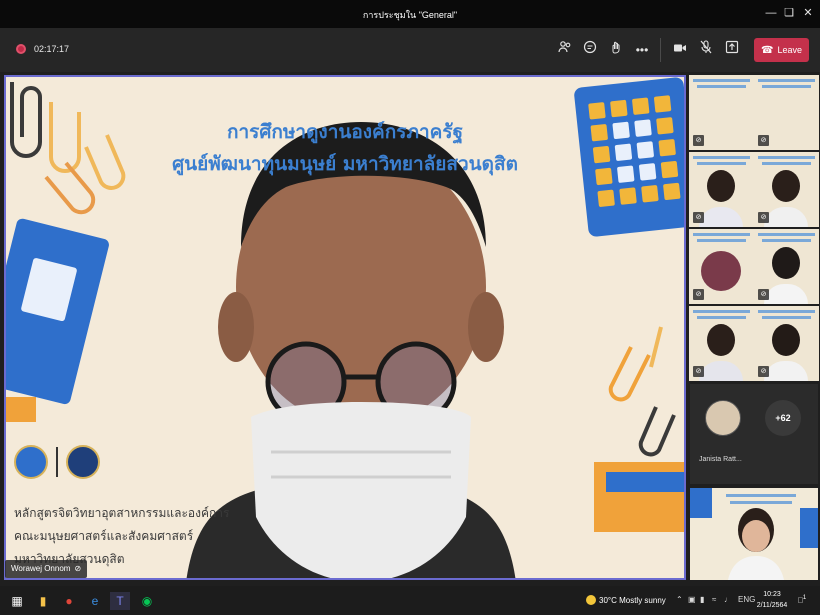 The height and width of the screenshot is (615, 820). What do you see at coordinates (772, 600) in the screenshot?
I see `clock: 10:23 2/11/2564` at bounding box center [772, 600].